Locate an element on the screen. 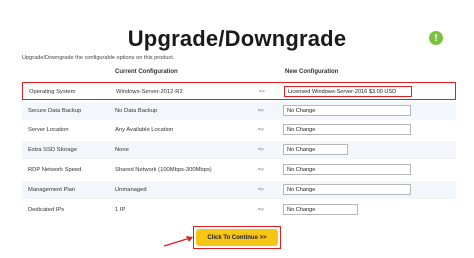  row-current-value: 1 IP is located at coordinates (120, 210).